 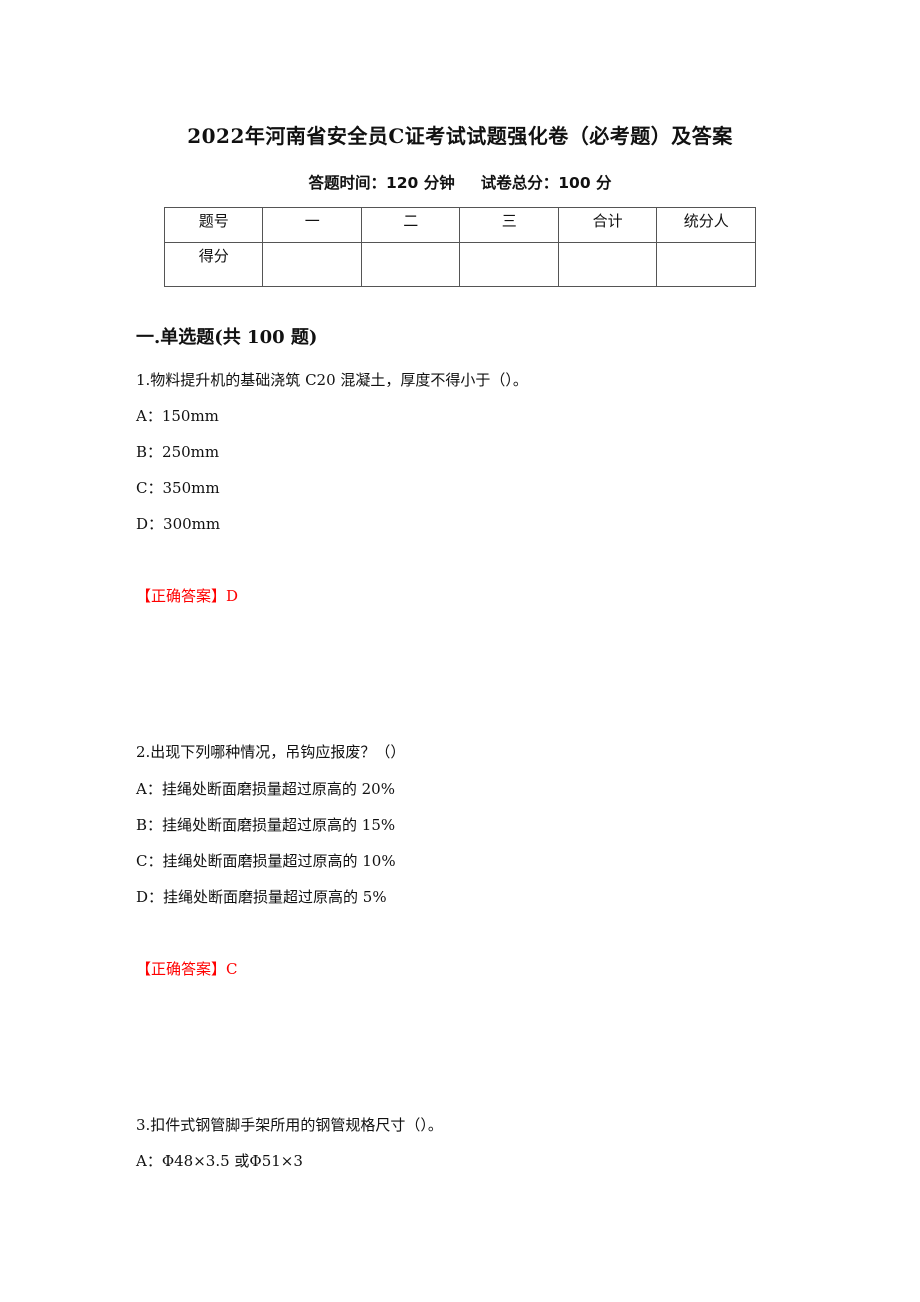 I want to click on question-3-option-a: A：Φ48×3.5 或Φ51×3, so click(x=219, y=1161).